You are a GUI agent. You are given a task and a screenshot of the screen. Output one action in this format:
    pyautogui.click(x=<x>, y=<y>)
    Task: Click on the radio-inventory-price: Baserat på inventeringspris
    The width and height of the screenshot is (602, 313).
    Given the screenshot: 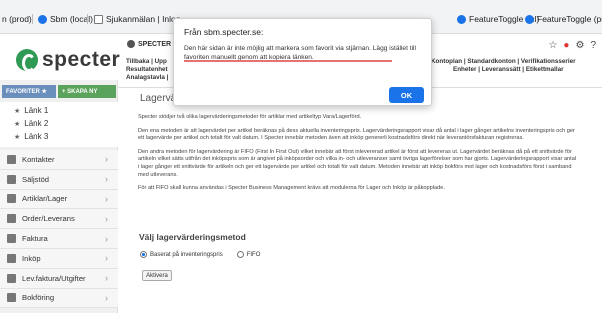 What is the action you would take?
    pyautogui.click(x=181, y=254)
    